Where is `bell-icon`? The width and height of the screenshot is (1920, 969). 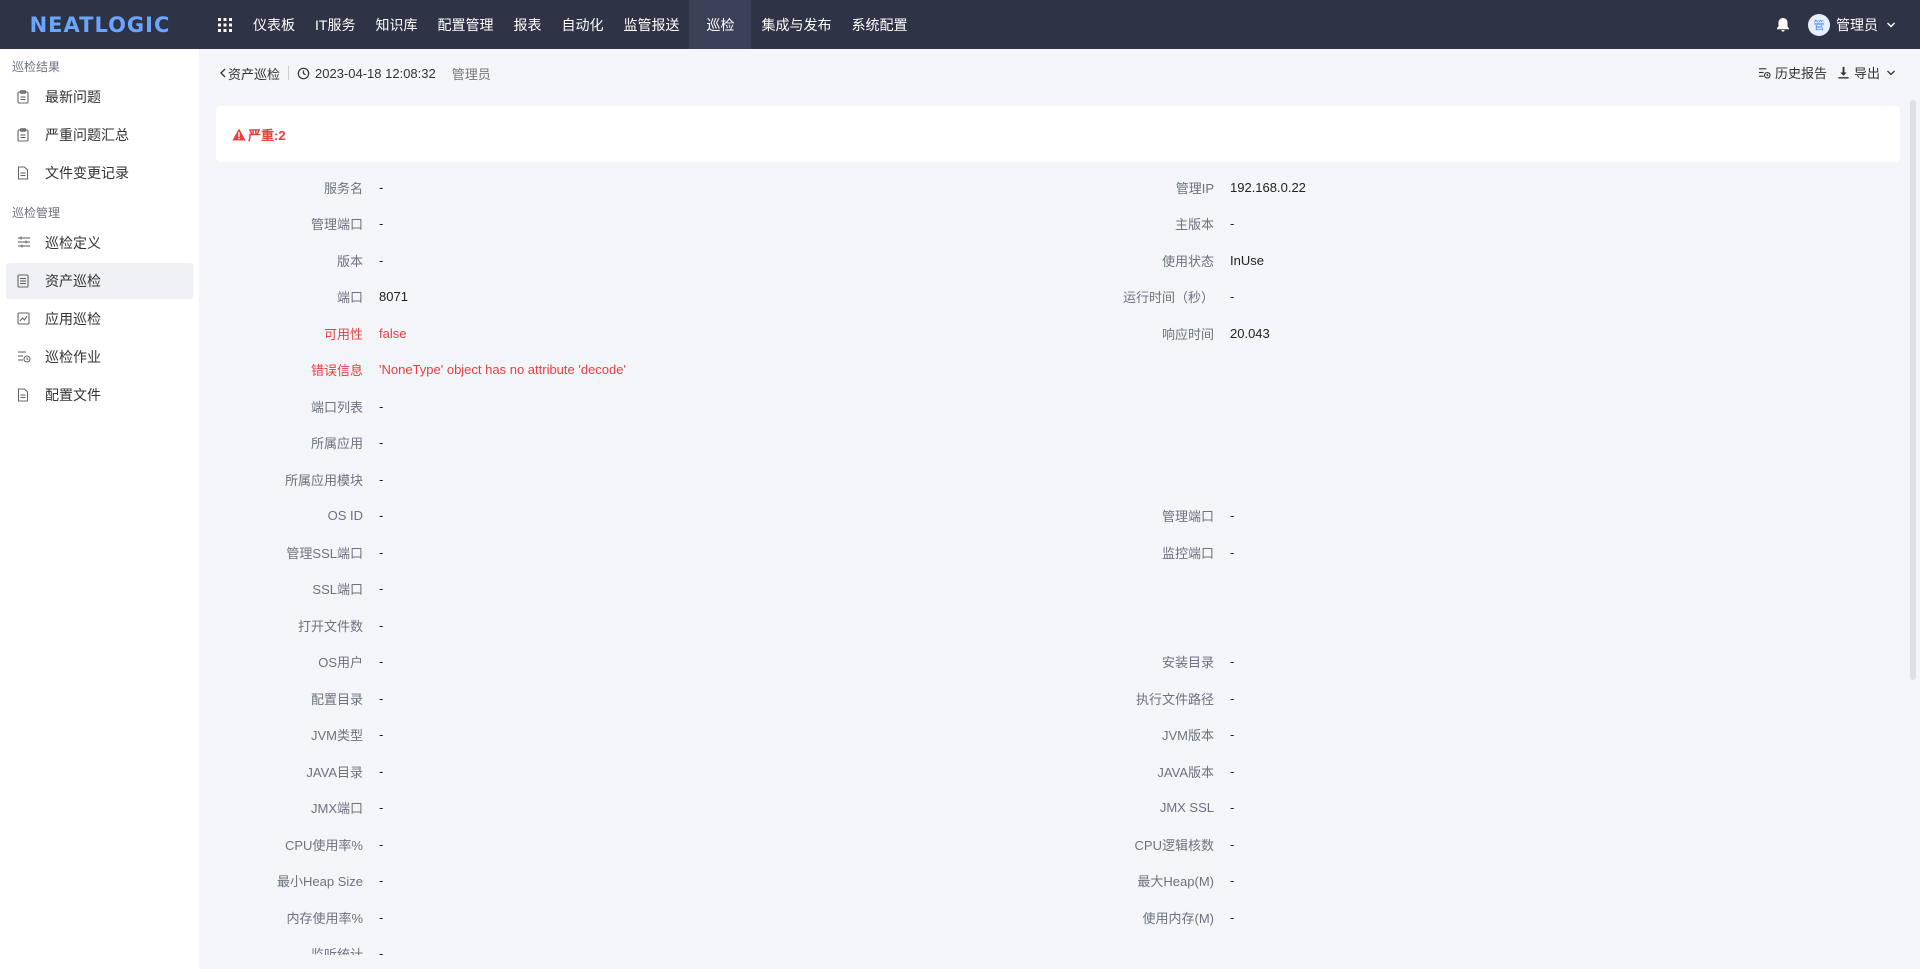
bell-icon is located at coordinates (1783, 25).